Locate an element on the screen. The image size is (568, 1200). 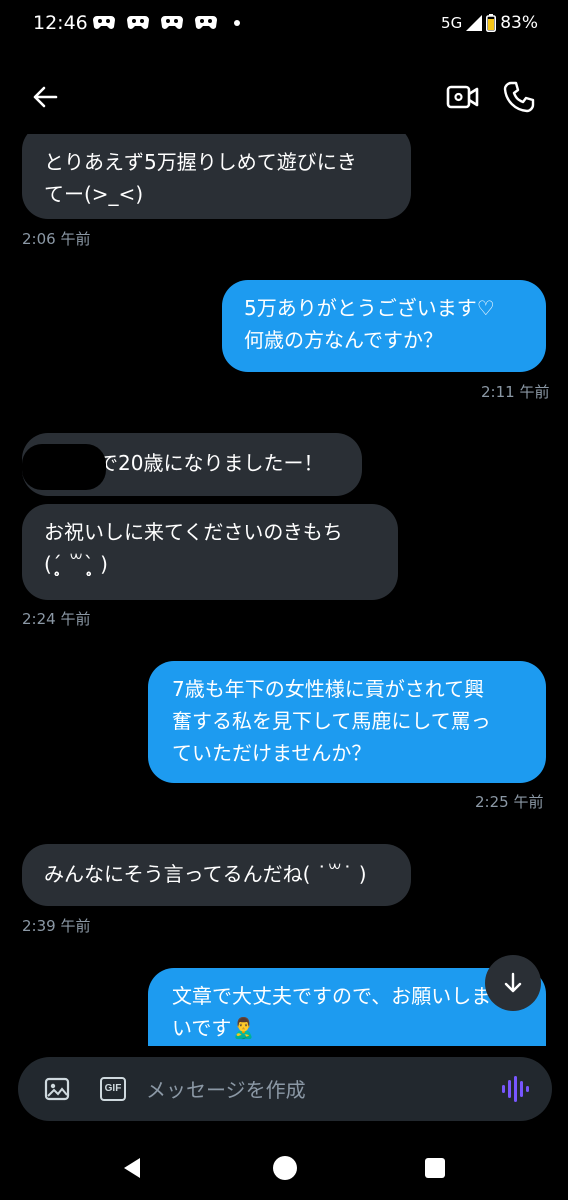
nav-home-icon is located at coordinates (285, 1168).